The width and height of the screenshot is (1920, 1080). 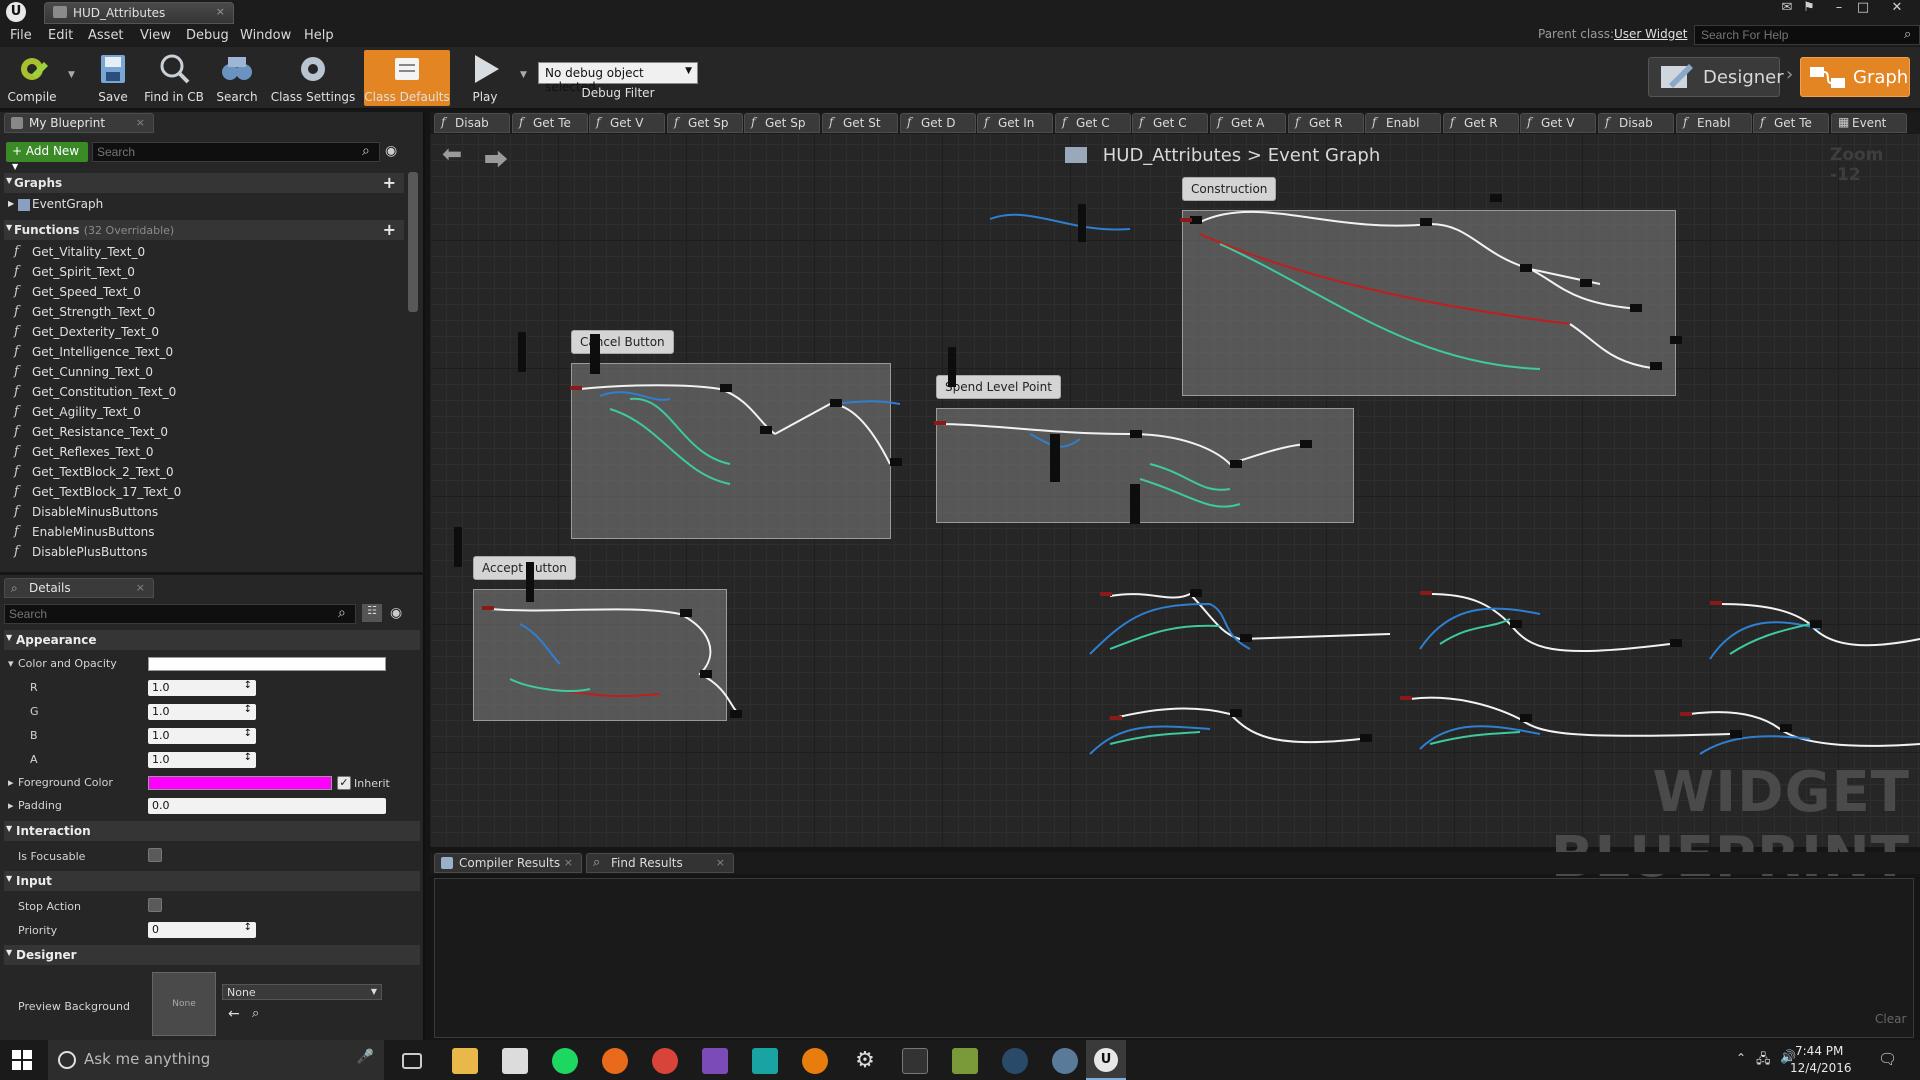 What do you see at coordinates (240, 783) in the screenshot?
I see `foreground-color-swatch` at bounding box center [240, 783].